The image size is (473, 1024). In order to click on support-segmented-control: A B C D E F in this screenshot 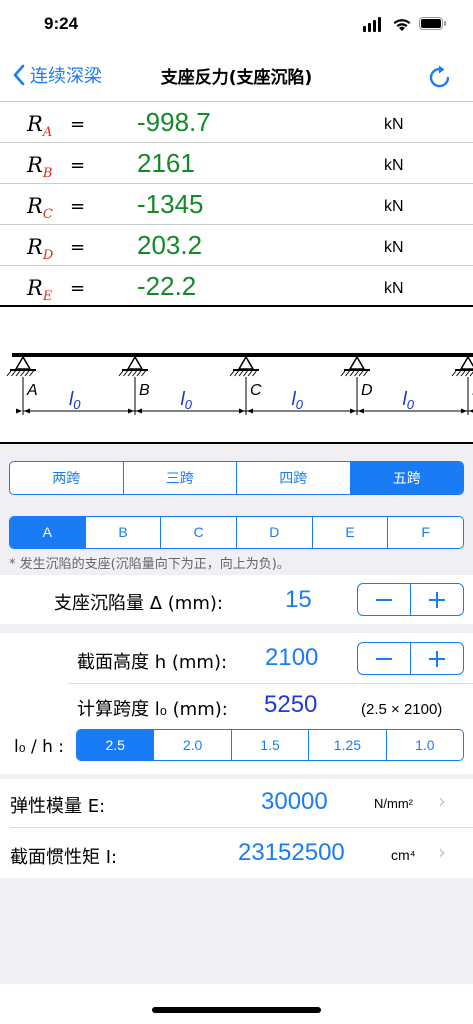, I will do `click(236, 532)`.